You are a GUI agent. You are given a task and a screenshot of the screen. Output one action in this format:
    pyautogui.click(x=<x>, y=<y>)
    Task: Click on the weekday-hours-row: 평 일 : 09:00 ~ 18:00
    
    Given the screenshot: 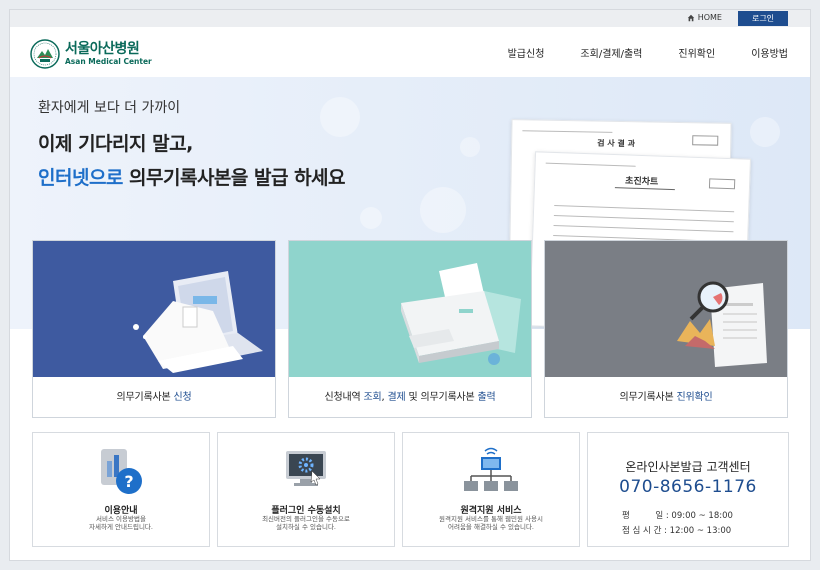 What is the action you would take?
    pyautogui.click(x=677, y=515)
    